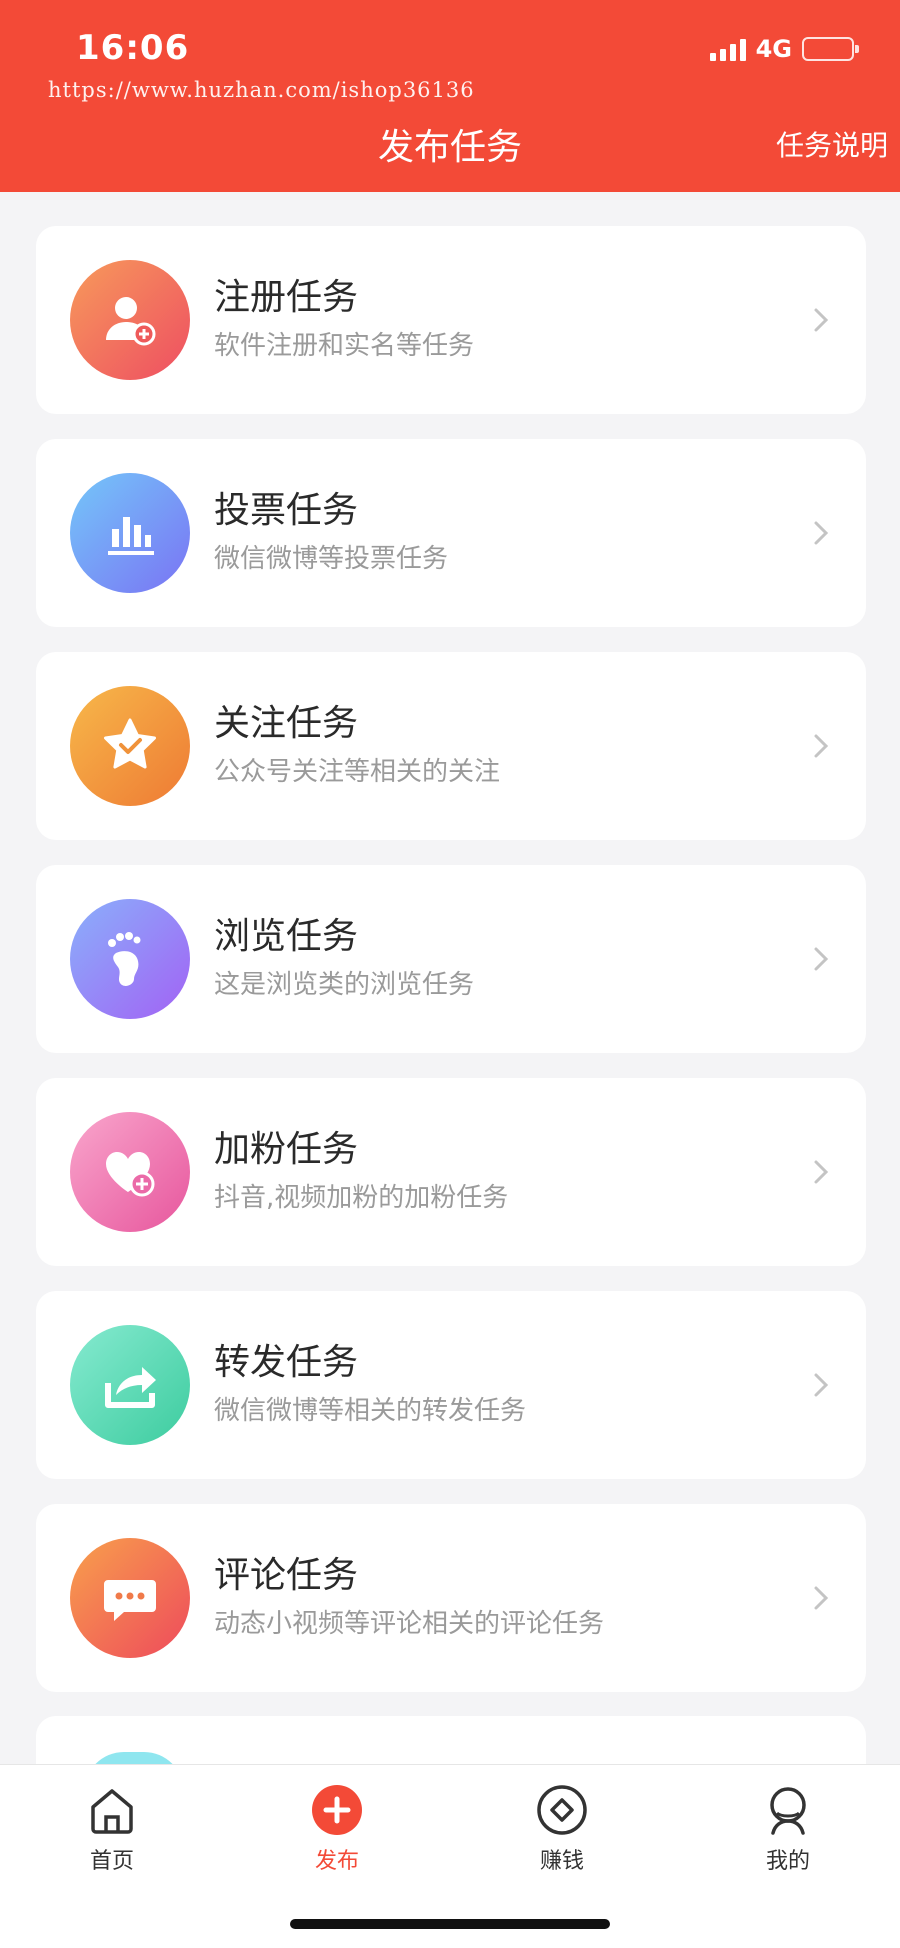 The image size is (900, 1948). Describe the element at coordinates (451, 959) in the screenshot. I see `task-card-browse: 浏览任务 这是浏览类的浏览任务` at that location.